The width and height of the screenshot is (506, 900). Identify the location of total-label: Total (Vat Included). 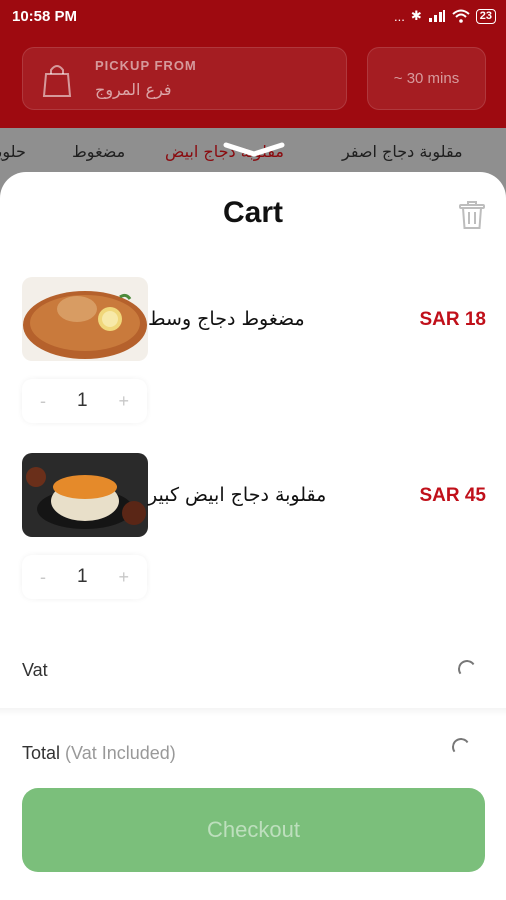
(99, 753).